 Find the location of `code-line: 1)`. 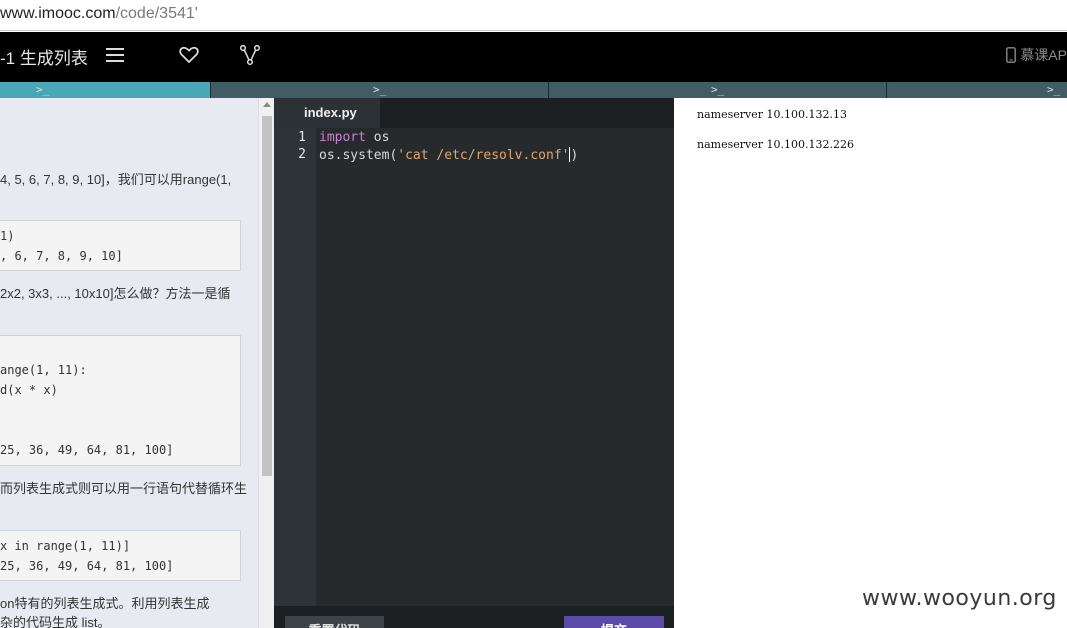

code-line: 1) is located at coordinates (7, 236).